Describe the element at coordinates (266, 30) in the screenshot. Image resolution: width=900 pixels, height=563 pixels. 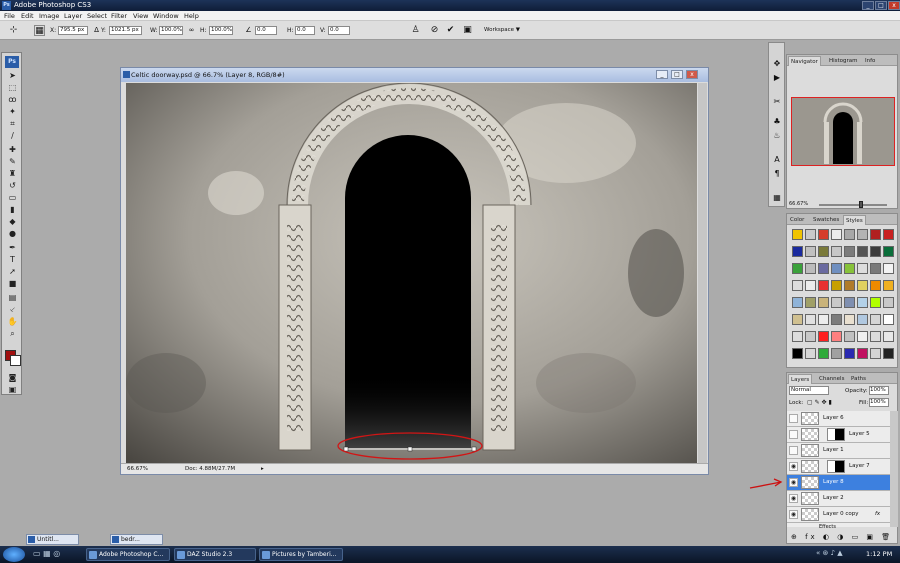
I see `angle-field: 0.0` at that location.